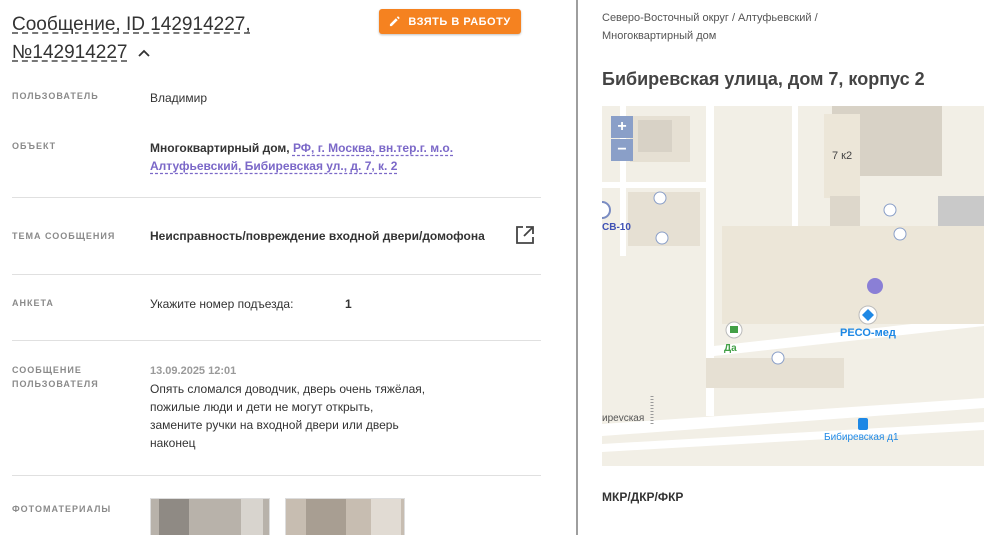 This screenshot has width=984, height=535. I want to click on photos-label: ФОТОМАТЕРИАЛЫ, so click(62, 509).